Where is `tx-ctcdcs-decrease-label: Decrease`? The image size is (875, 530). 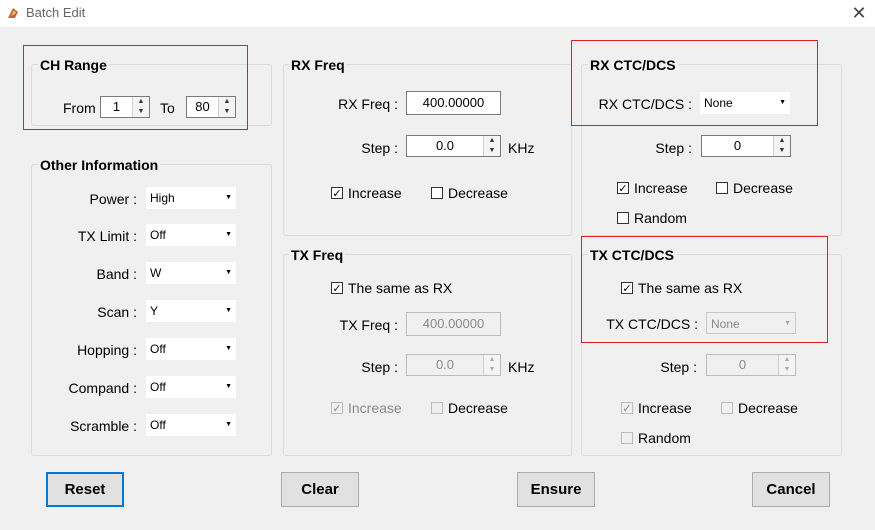
tx-ctcdcs-decrease-label: Decrease is located at coordinates (768, 408).